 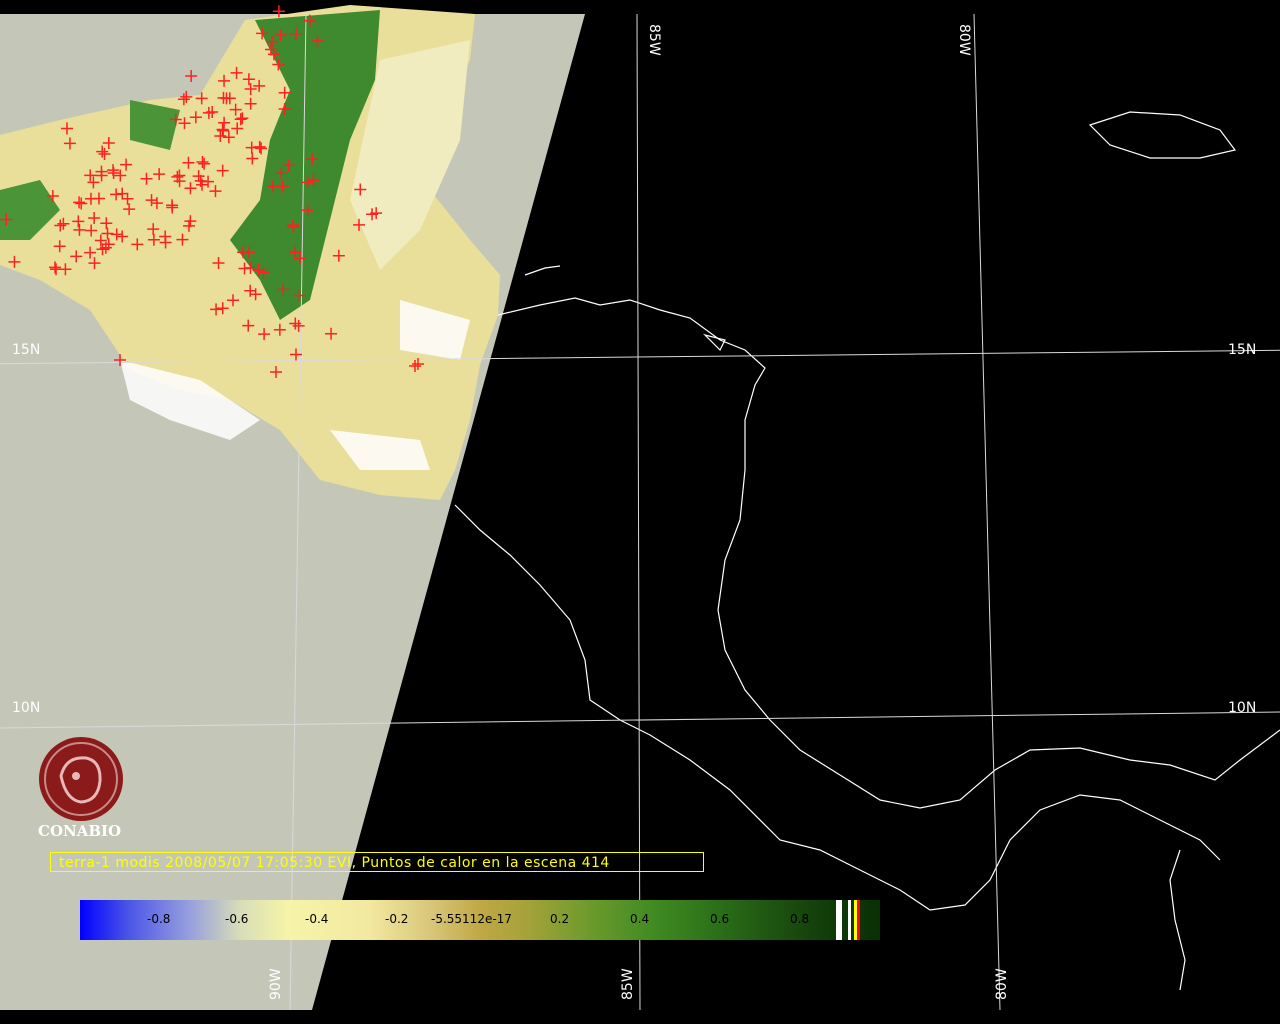 I want to click on colorbar-tick: -0.6, so click(x=237, y=919).